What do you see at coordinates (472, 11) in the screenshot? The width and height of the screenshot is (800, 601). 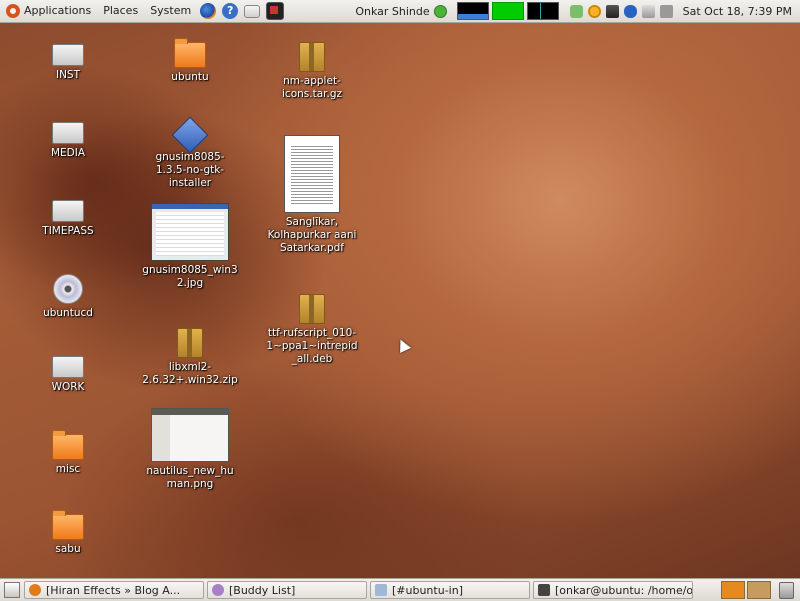 I see `cpu-monitor` at bounding box center [472, 11].